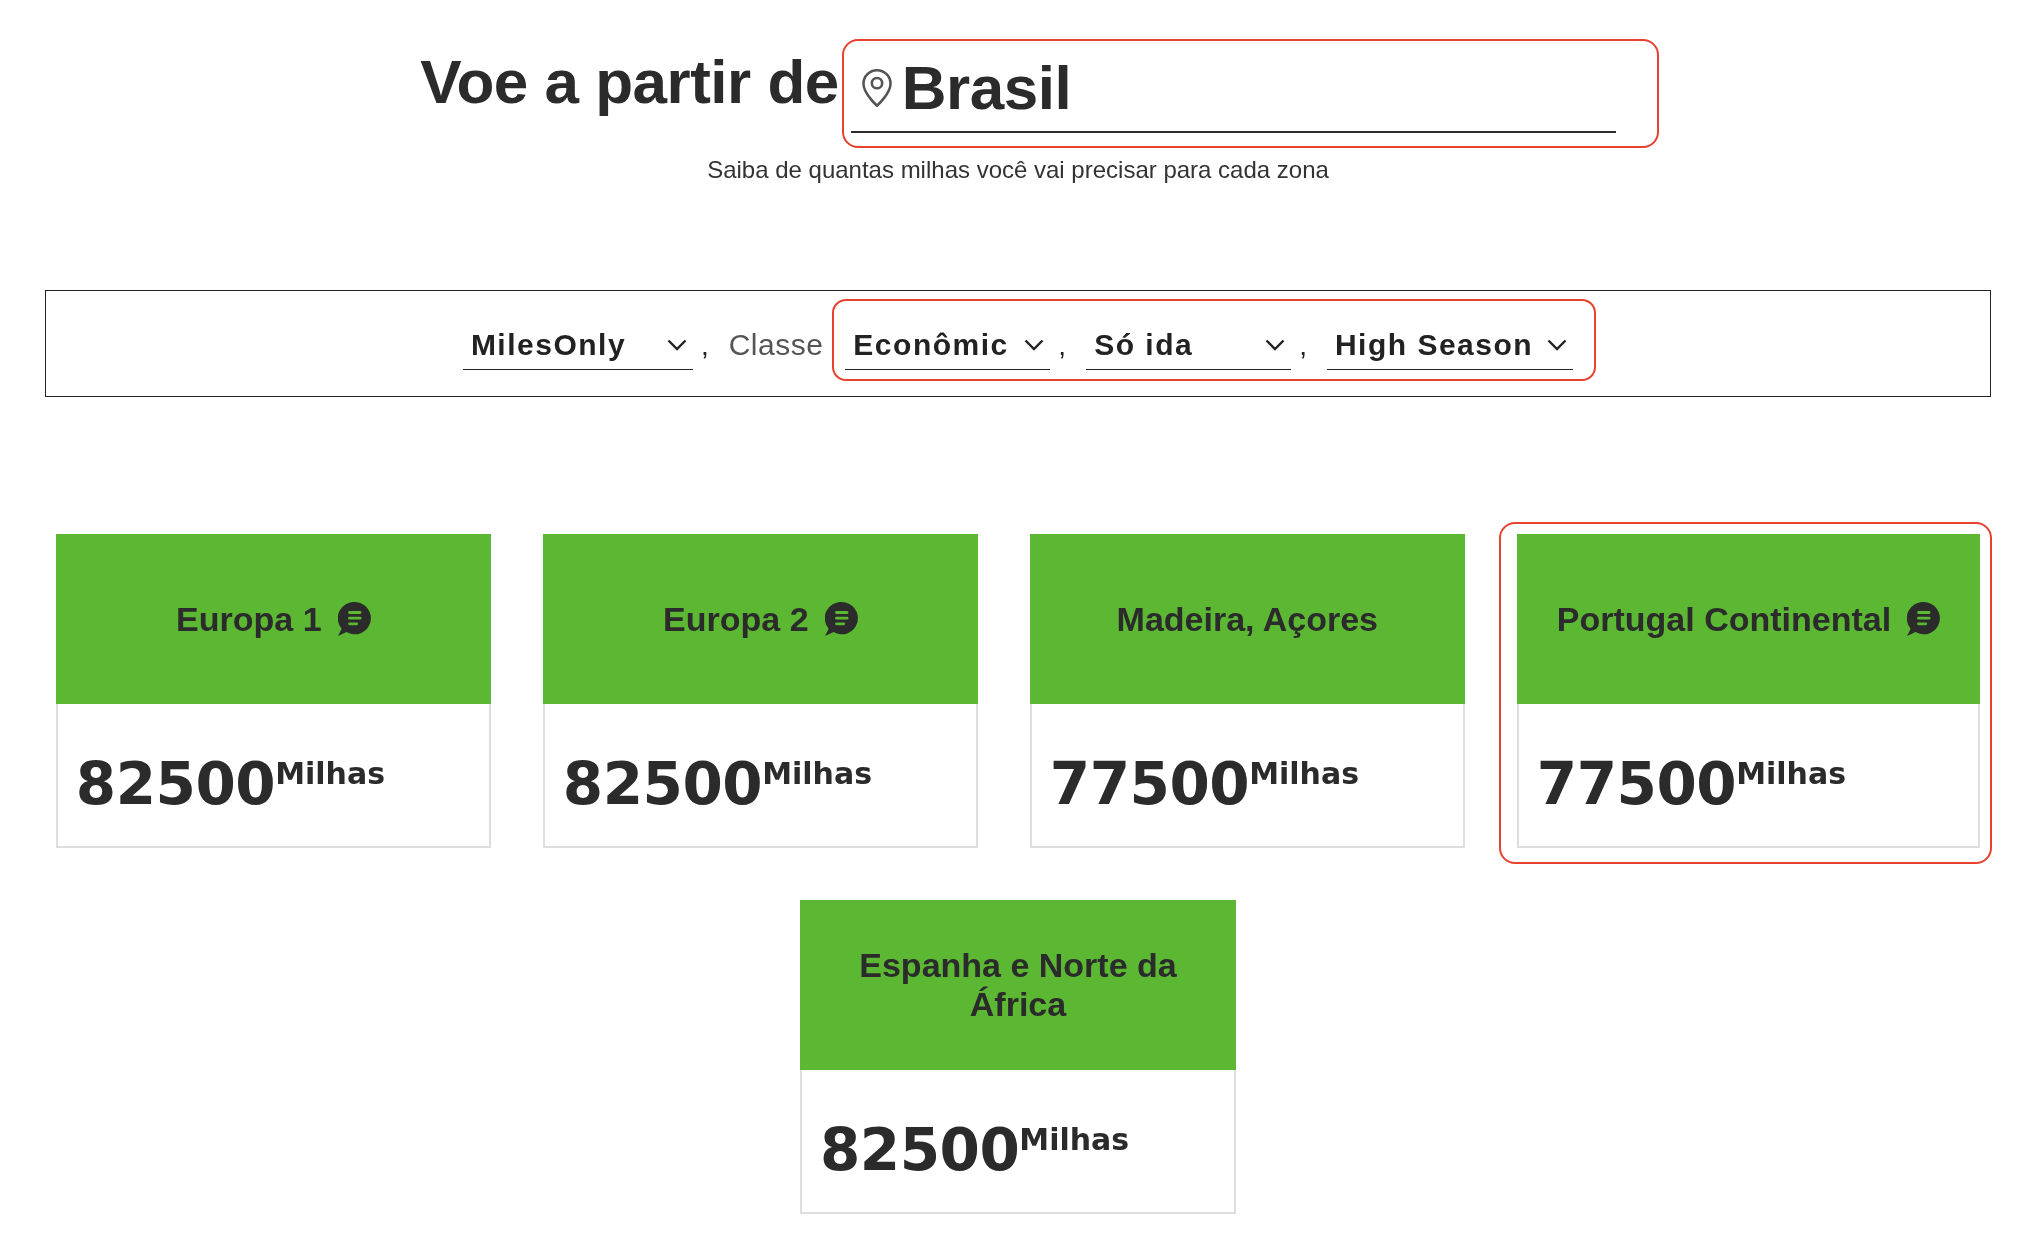 This screenshot has width=2036, height=1244. Describe the element at coordinates (1018, 170) in the screenshot. I see `page-subtitle: Saiba de quantas milhas você vai precisar para cada zona` at that location.